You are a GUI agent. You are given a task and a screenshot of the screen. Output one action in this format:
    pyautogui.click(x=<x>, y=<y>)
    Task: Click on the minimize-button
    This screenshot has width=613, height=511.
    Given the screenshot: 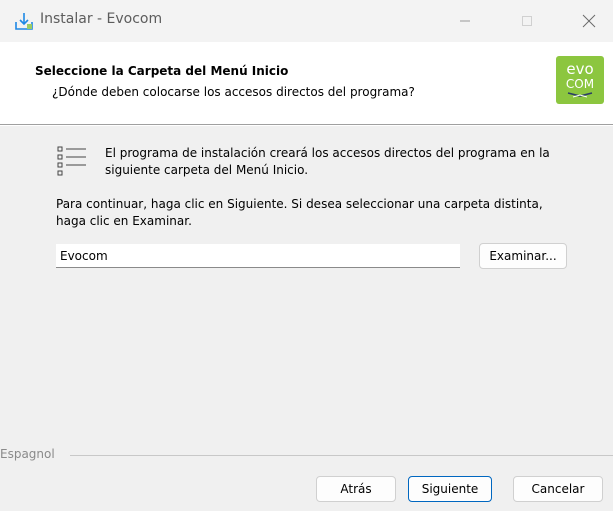 What is the action you would take?
    pyautogui.click(x=465, y=21)
    